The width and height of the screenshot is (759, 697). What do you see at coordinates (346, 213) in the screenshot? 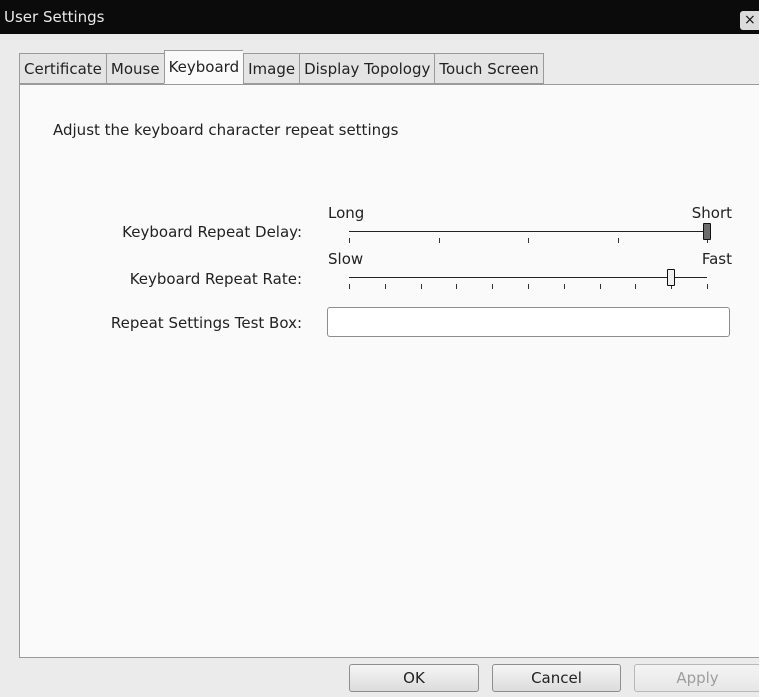
I see `repeat-delay-min-label: Long` at bounding box center [346, 213].